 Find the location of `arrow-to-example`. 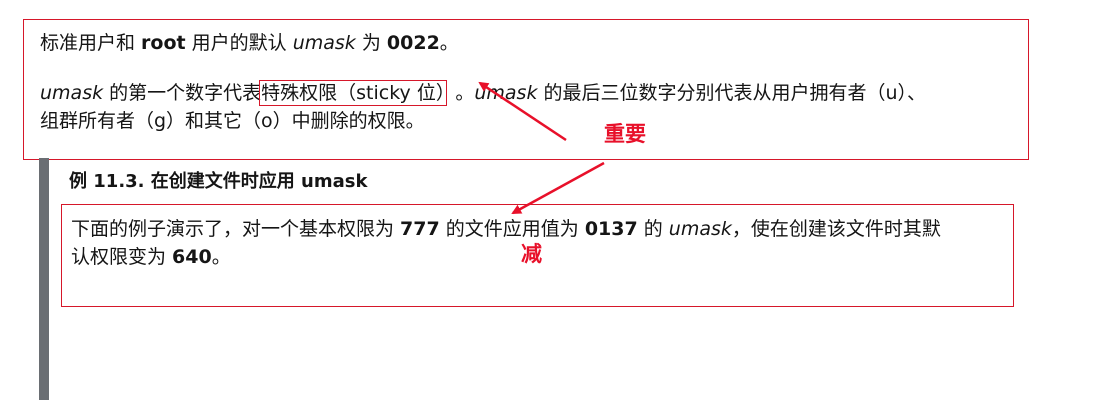

arrow-to-example is located at coordinates (558, 188).